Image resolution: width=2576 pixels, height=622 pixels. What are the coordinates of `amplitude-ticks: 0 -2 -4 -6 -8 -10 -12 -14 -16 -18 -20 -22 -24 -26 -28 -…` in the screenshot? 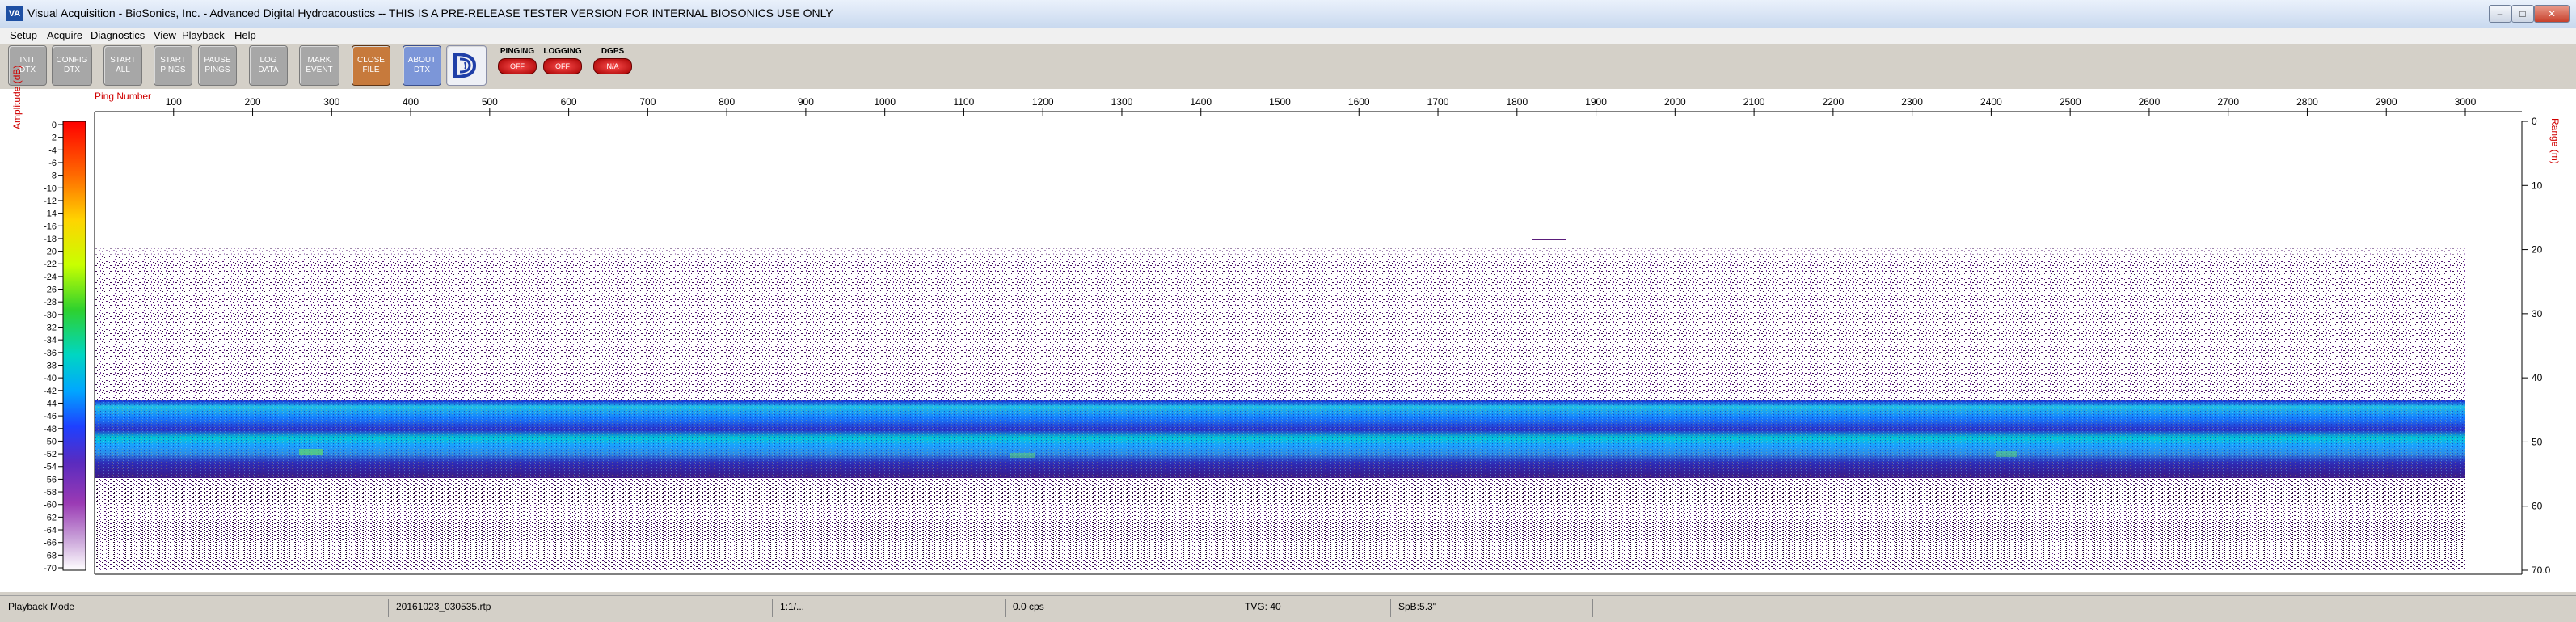 It's located at (54, 347).